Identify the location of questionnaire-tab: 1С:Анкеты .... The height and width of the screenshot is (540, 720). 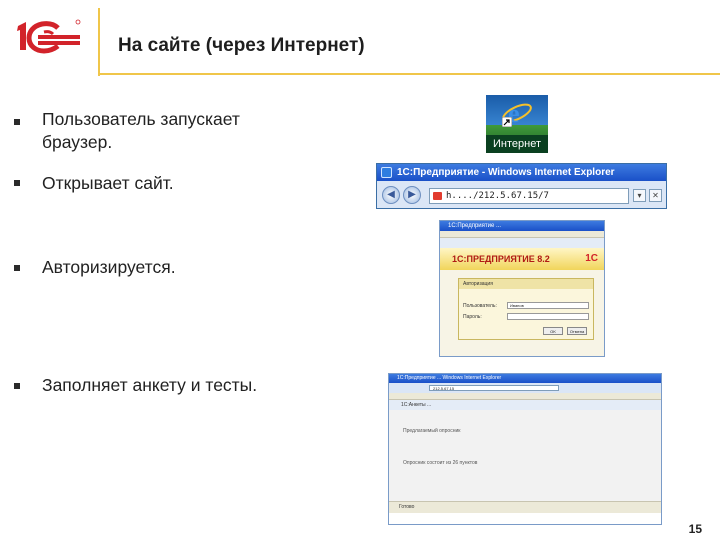
(525, 405).